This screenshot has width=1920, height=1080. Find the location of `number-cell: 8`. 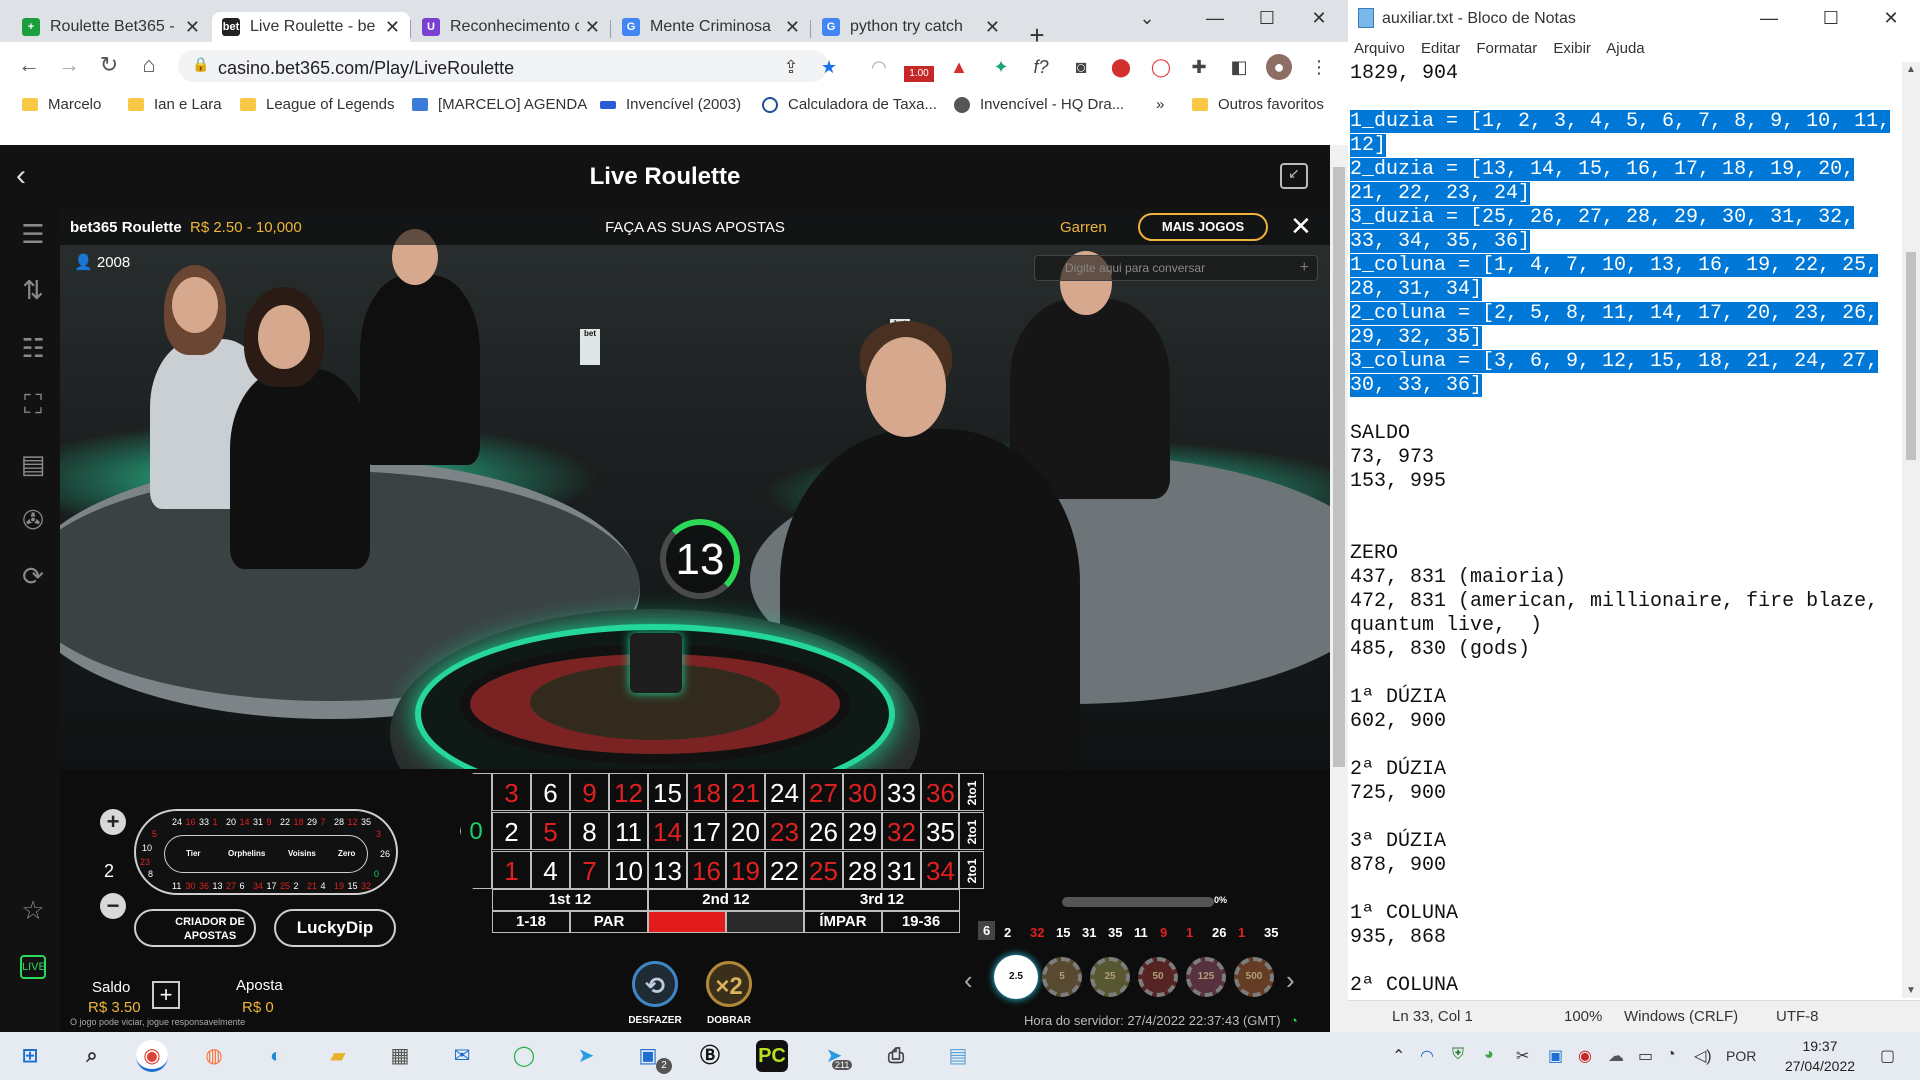

number-cell: 8 is located at coordinates (589, 831).